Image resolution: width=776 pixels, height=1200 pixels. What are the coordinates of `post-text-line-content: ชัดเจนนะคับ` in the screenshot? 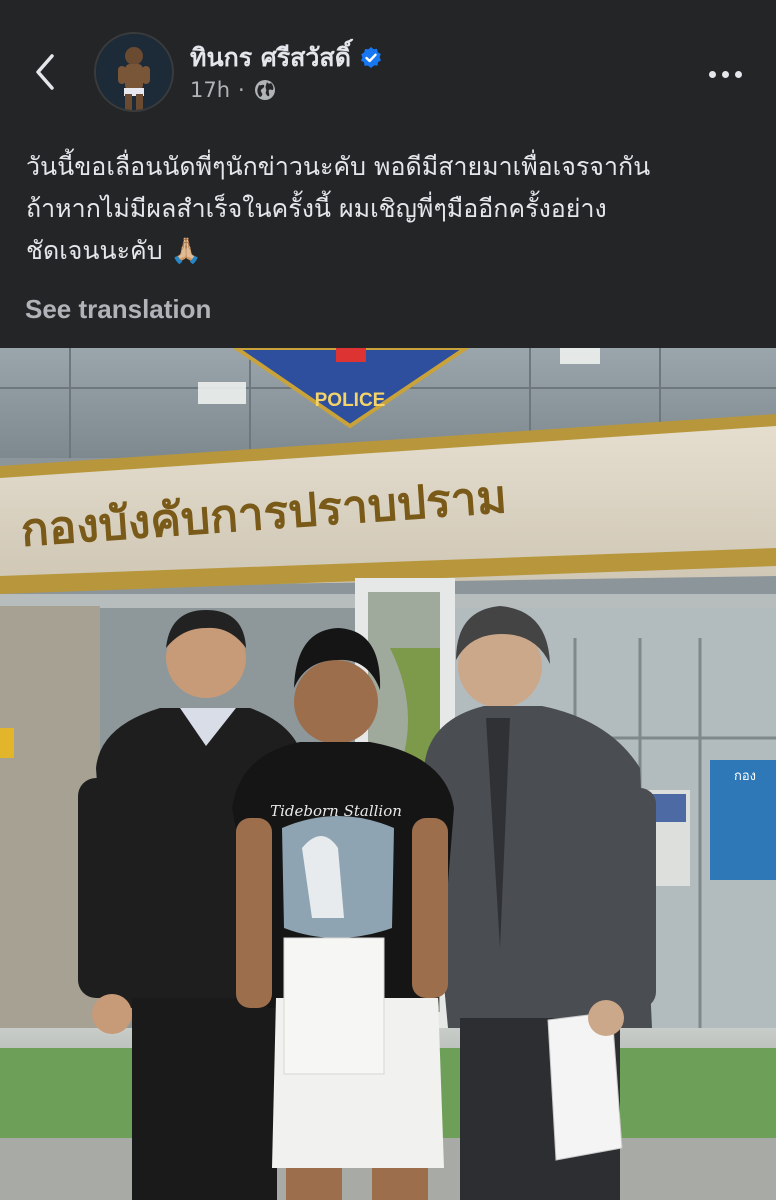 It's located at (94, 250).